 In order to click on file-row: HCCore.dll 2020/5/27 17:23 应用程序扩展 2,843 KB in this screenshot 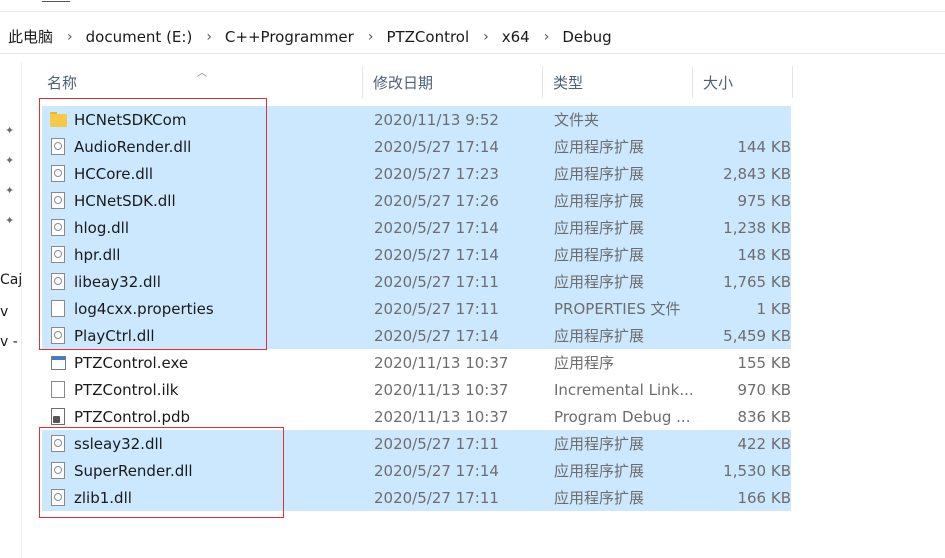, I will do `click(416, 173)`.